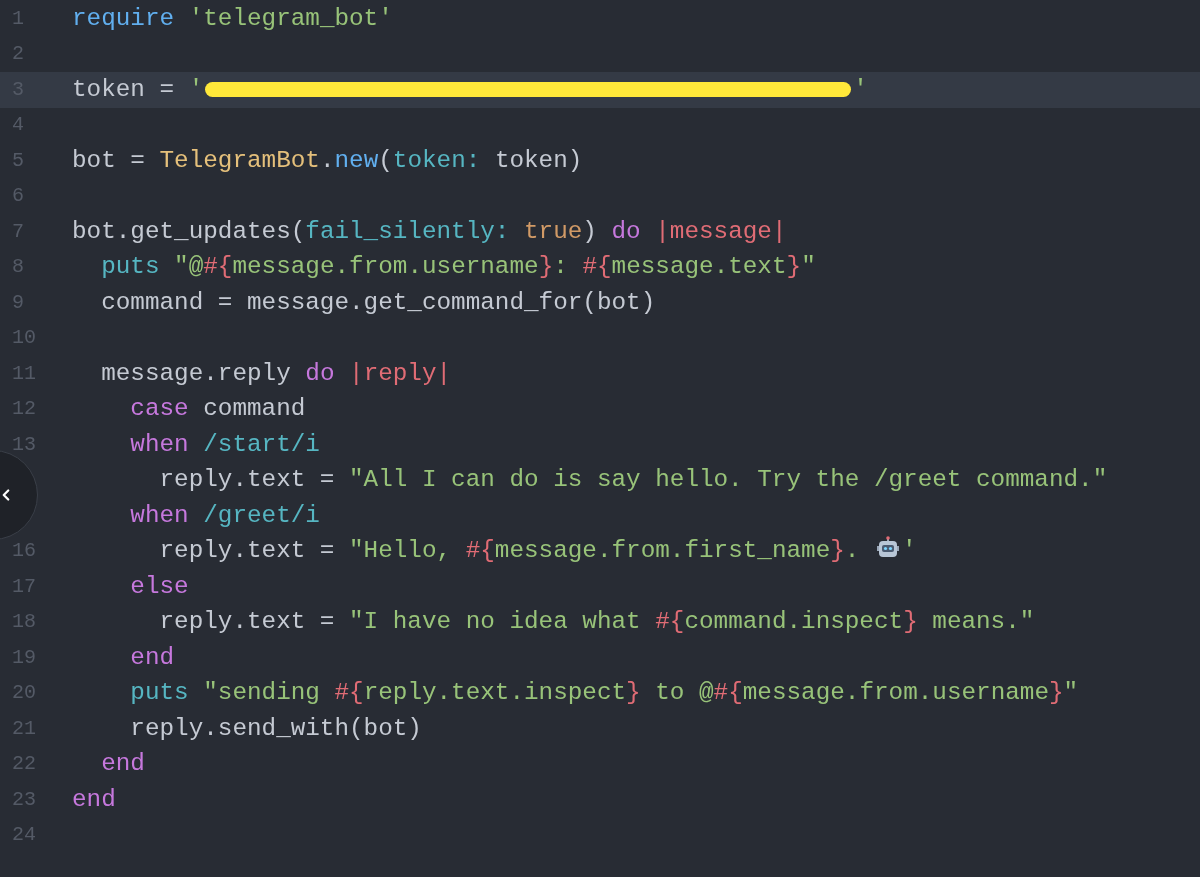 This screenshot has width=1200, height=877. Describe the element at coordinates (378, 302) in the screenshot. I see `code-line: command = message.get_command_for(bot)` at that location.